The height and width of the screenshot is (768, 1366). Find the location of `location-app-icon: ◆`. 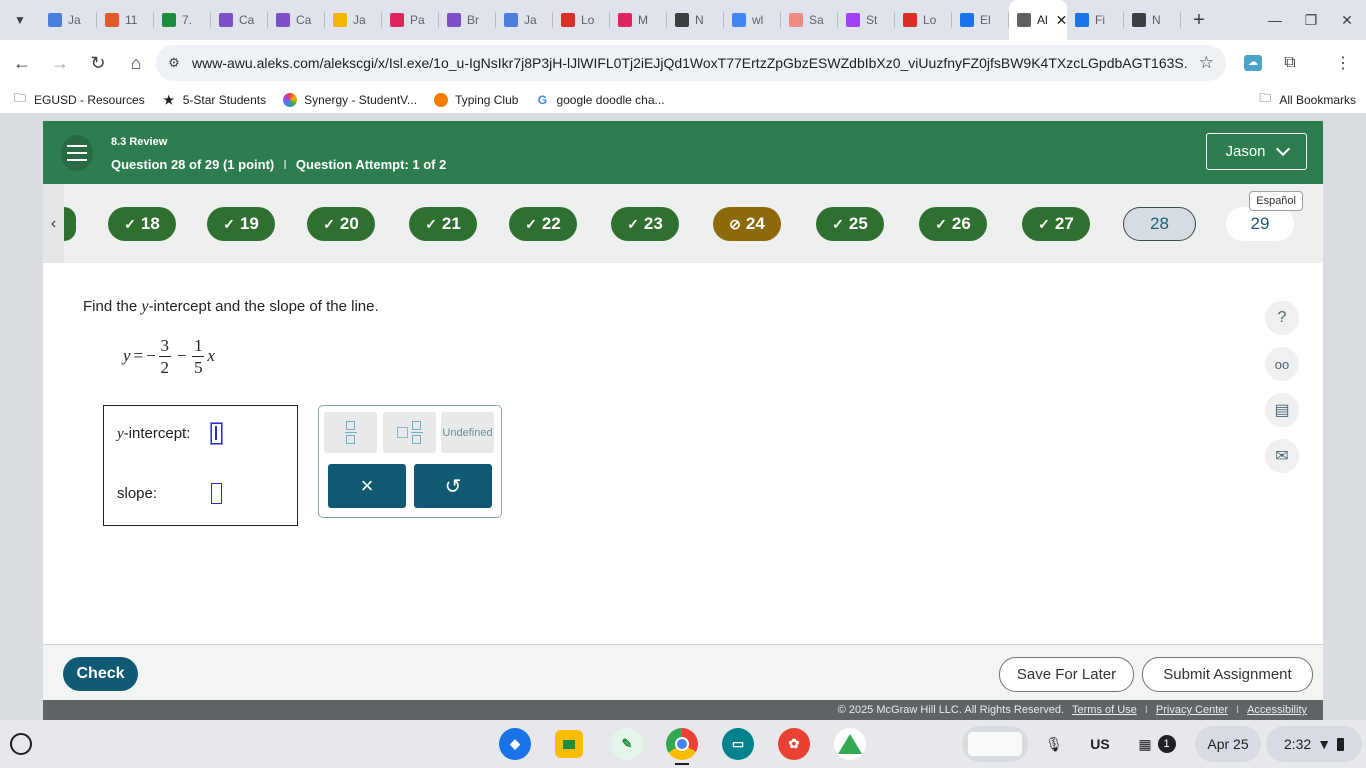

location-app-icon: ◆ is located at coordinates (515, 744).